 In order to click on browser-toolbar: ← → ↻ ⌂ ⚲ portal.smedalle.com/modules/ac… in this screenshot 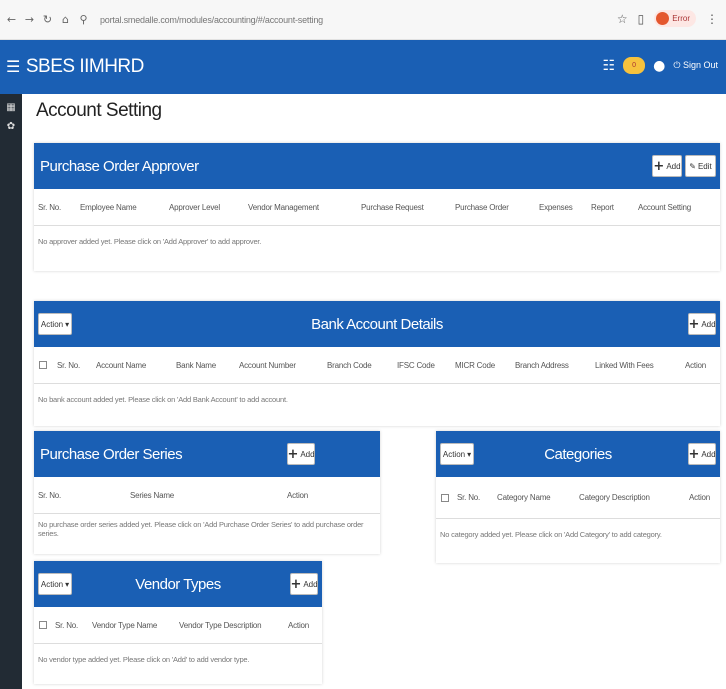, I will do `click(363, 20)`.